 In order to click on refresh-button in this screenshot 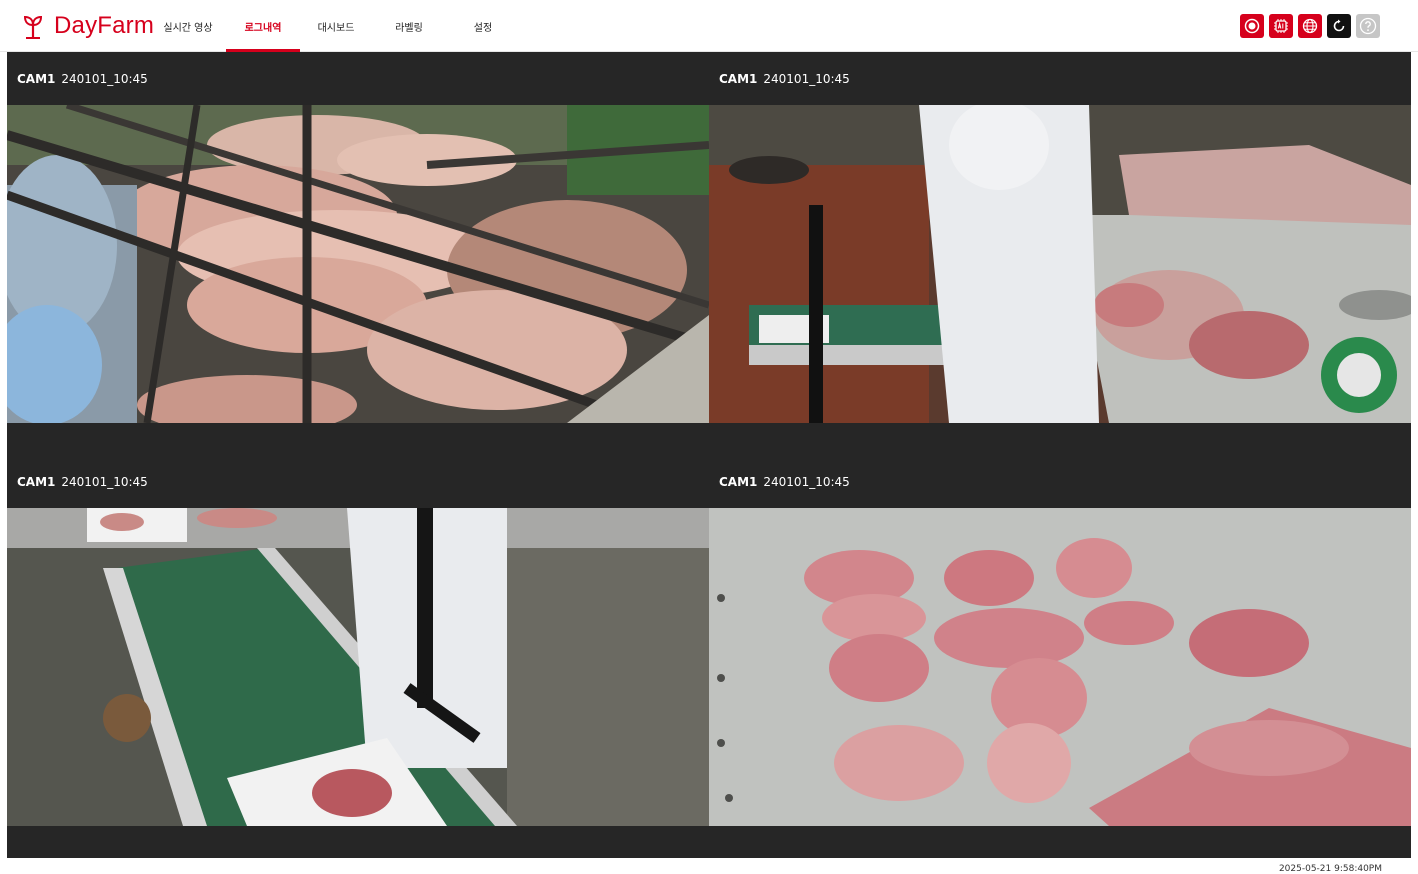, I will do `click(1339, 26)`.